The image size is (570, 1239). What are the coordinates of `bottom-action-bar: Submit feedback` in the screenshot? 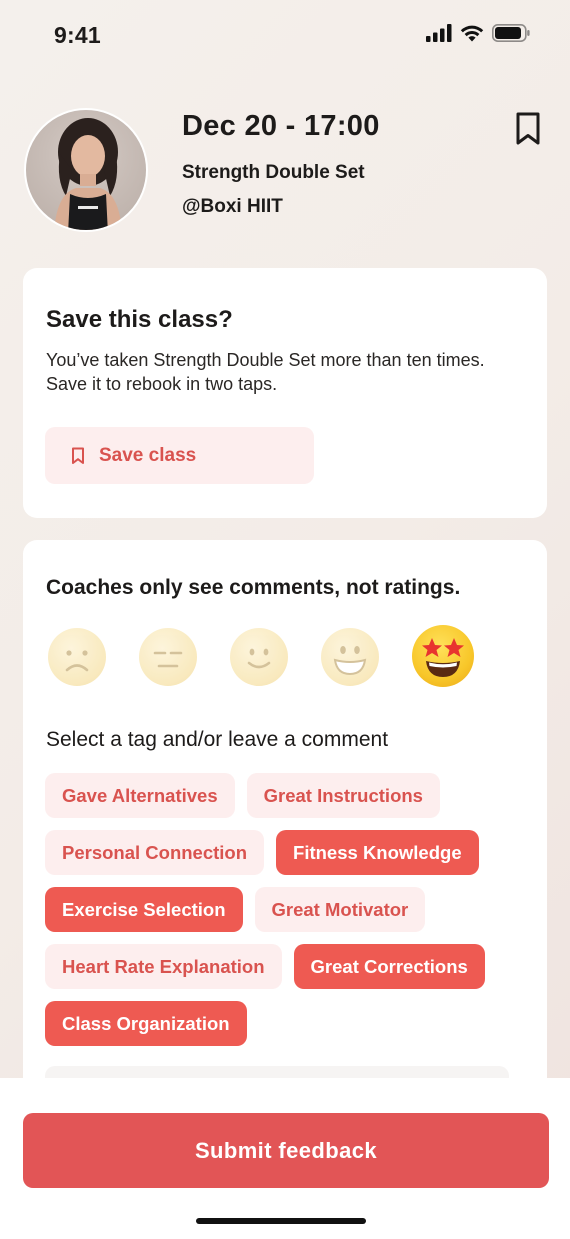 It's located at (285, 1158).